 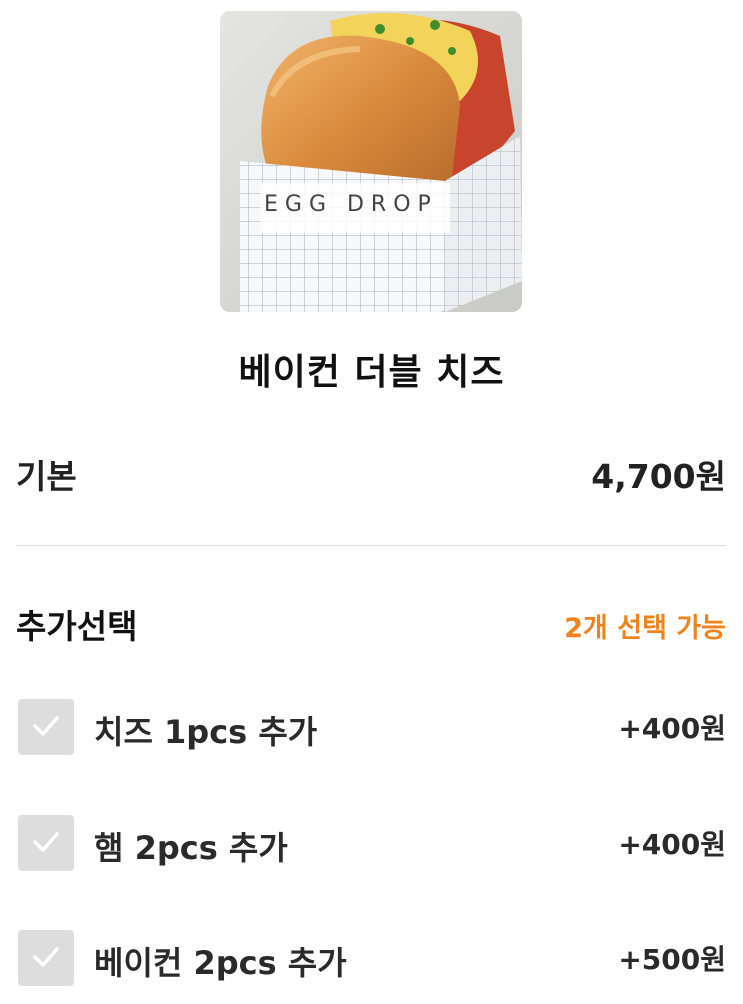 I want to click on option-item-cheese: 치즈 1pcs 추가 +400원, so click(x=371, y=729).